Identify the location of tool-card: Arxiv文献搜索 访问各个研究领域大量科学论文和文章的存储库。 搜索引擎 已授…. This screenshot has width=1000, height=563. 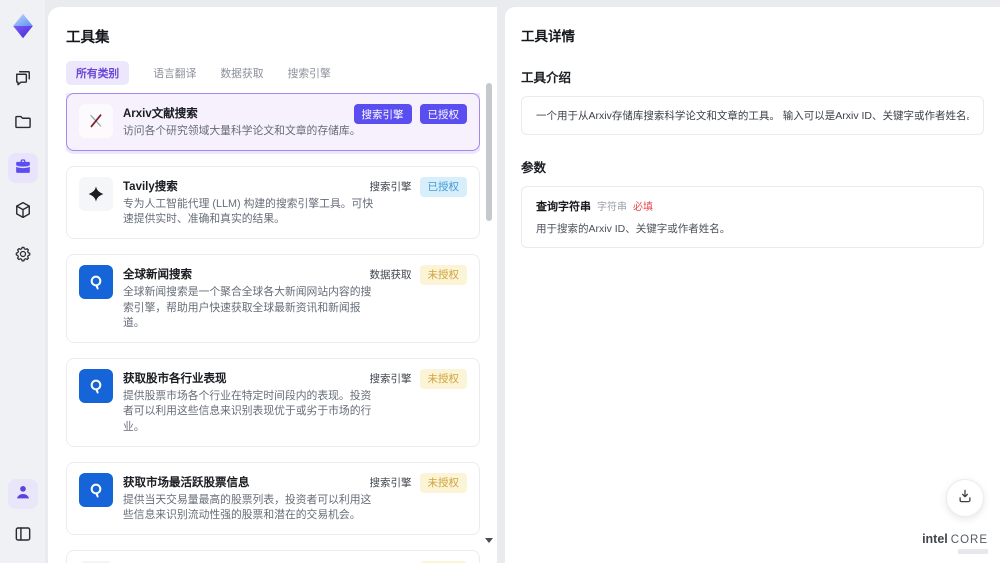
(273, 122).